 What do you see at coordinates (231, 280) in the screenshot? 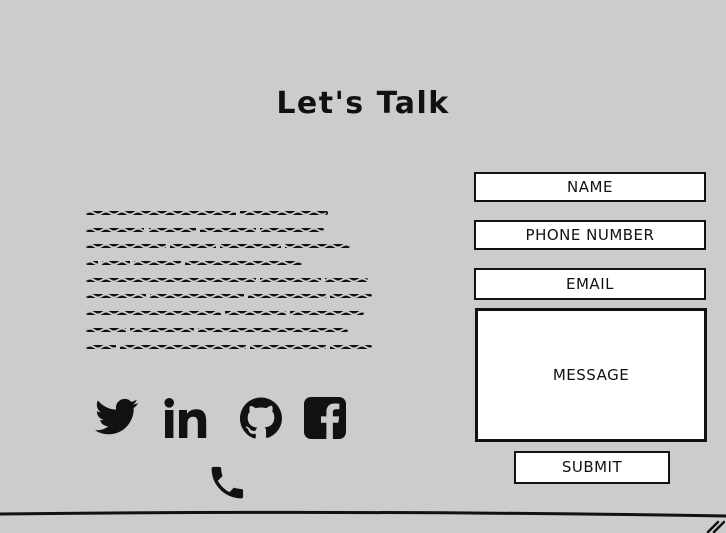
I see `placeholder-text-block` at bounding box center [231, 280].